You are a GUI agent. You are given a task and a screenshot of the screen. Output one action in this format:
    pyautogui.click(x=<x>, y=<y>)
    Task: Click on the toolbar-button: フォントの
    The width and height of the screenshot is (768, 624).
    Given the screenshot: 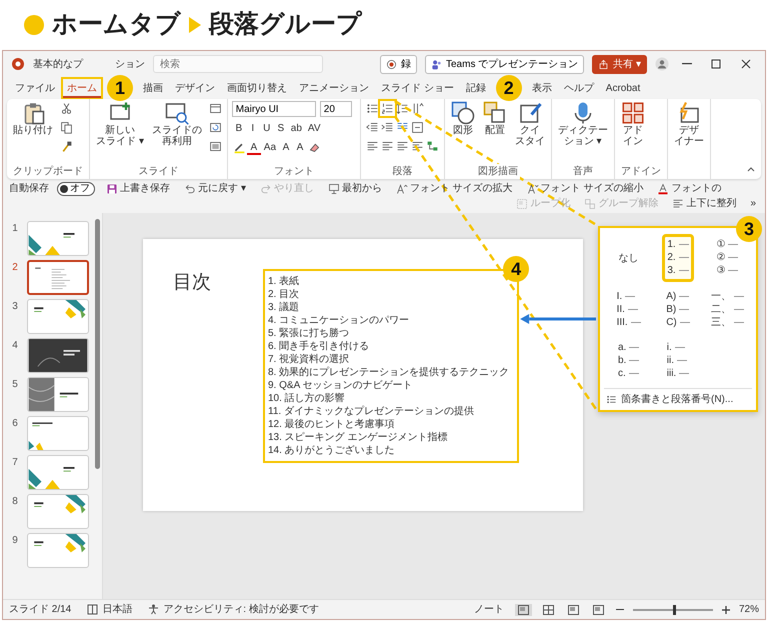 What is the action you would take?
    pyautogui.click(x=689, y=188)
    